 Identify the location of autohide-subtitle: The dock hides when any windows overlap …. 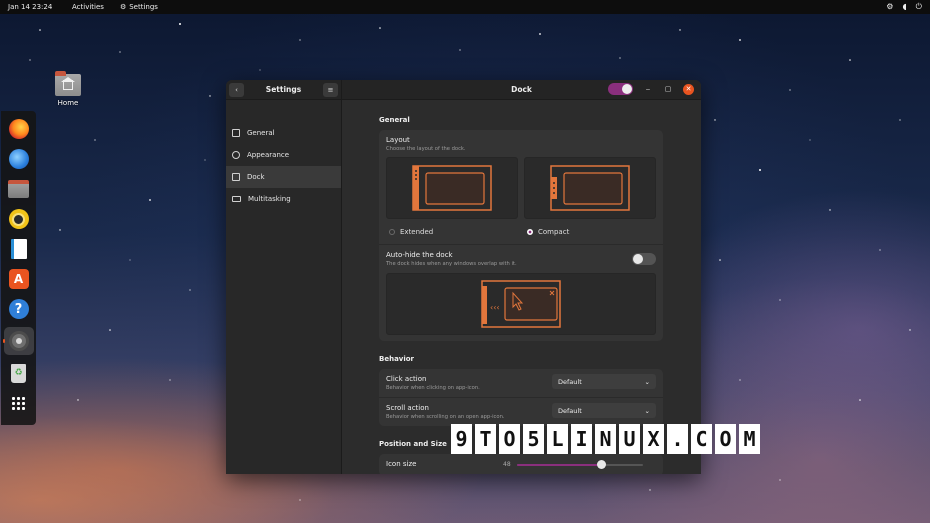
(451, 264).